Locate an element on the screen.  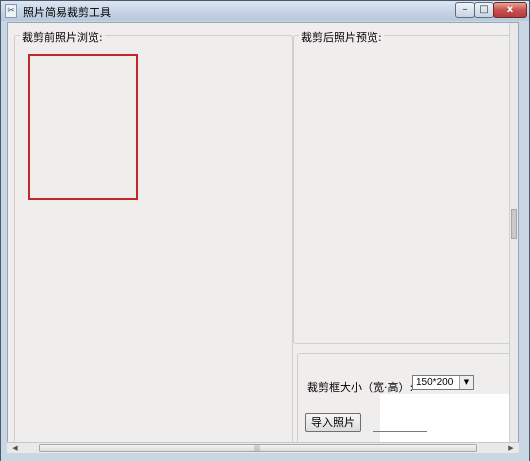
crop-frame is located at coordinates (83, 127).